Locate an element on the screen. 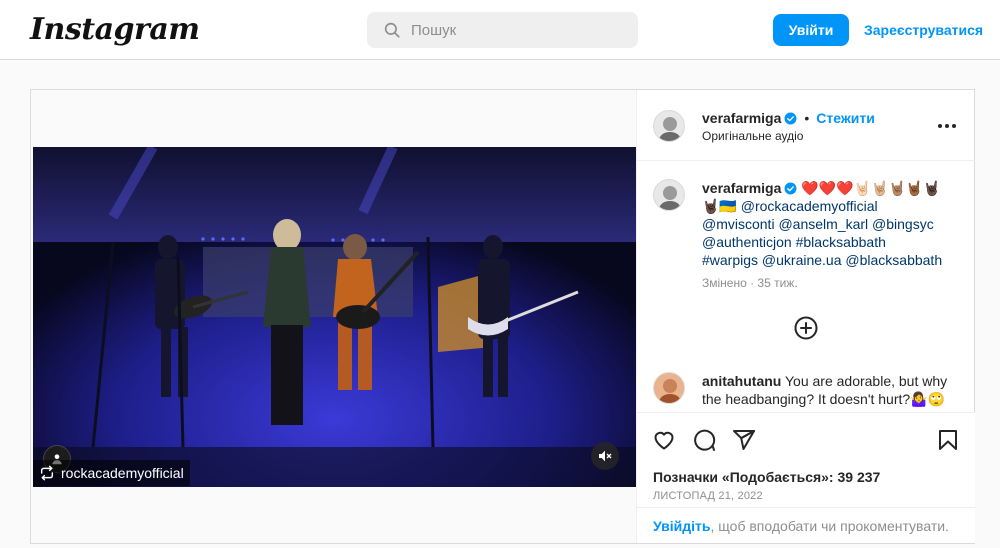 The width and height of the screenshot is (1000, 548). author-username: verafarmiga is located at coordinates (741, 118).